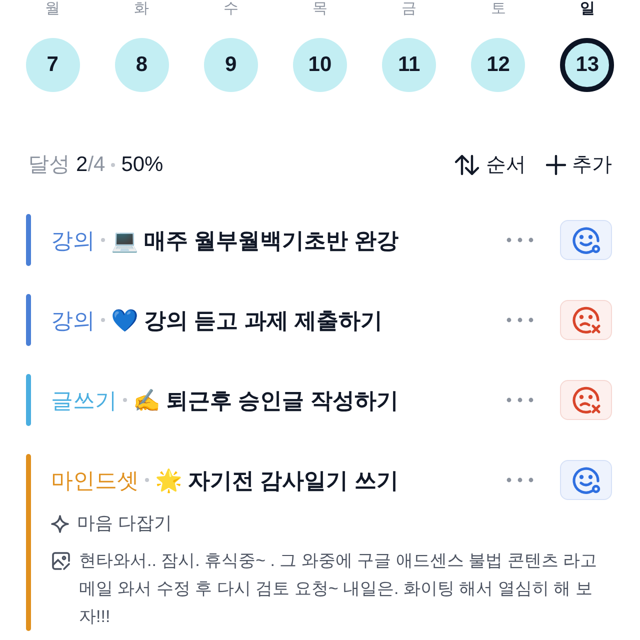 The image size is (640, 640). I want to click on image-note-icon, so click(61, 561).